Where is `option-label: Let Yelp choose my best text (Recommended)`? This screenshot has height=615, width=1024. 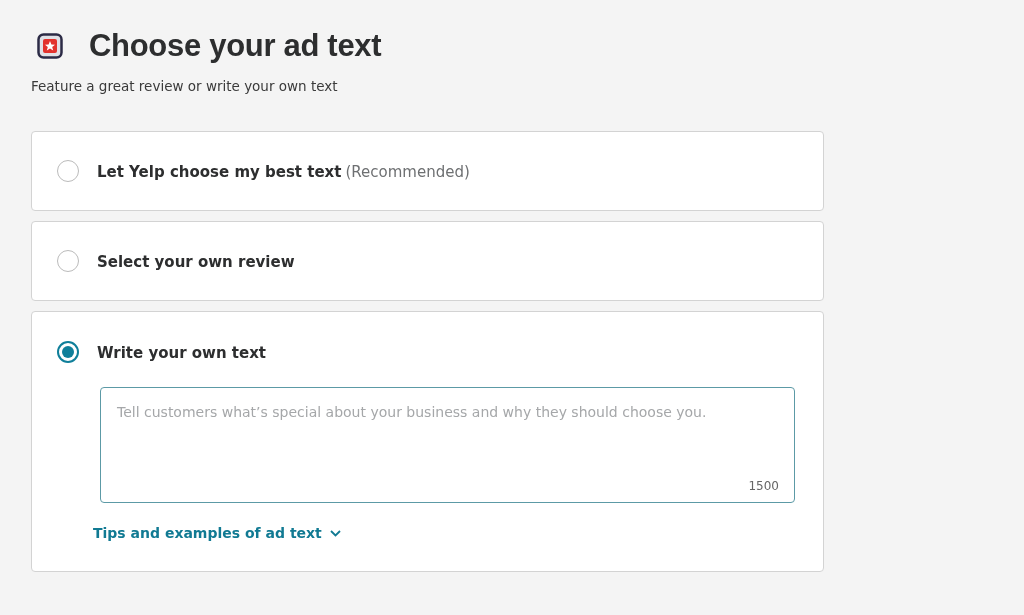
option-label: Let Yelp choose my best text (Recommended) is located at coordinates (283, 171).